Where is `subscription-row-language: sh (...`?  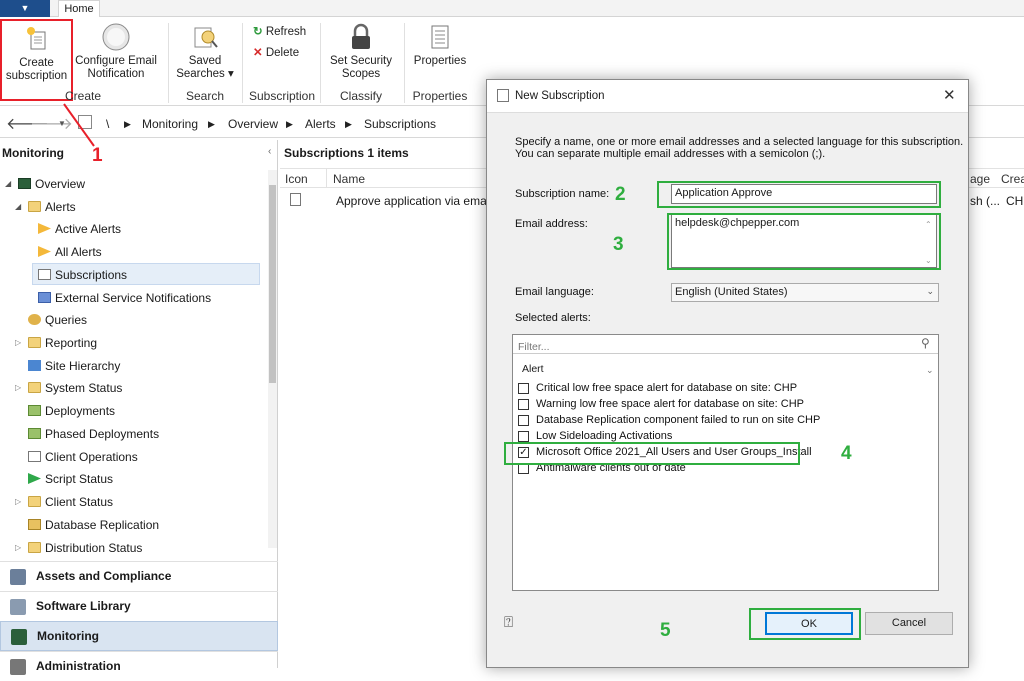
subscription-row-language: sh (... is located at coordinates (985, 201).